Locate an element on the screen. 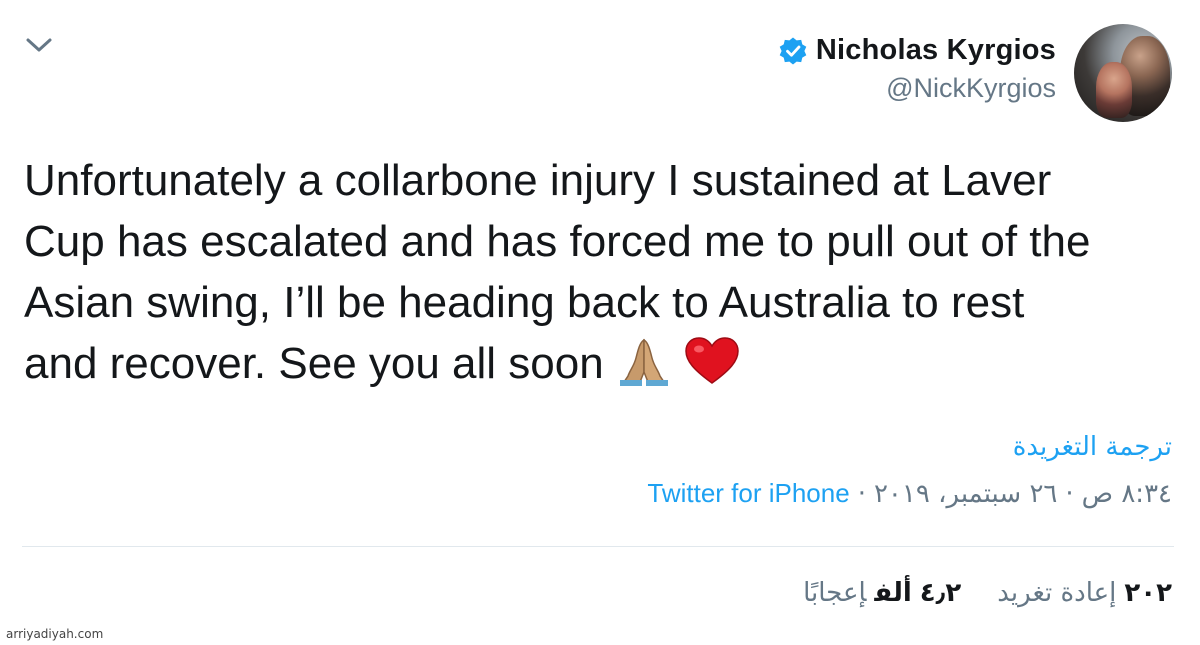 The height and width of the screenshot is (645, 1200). source-watermark: arriyadiyah.com is located at coordinates (55, 634).